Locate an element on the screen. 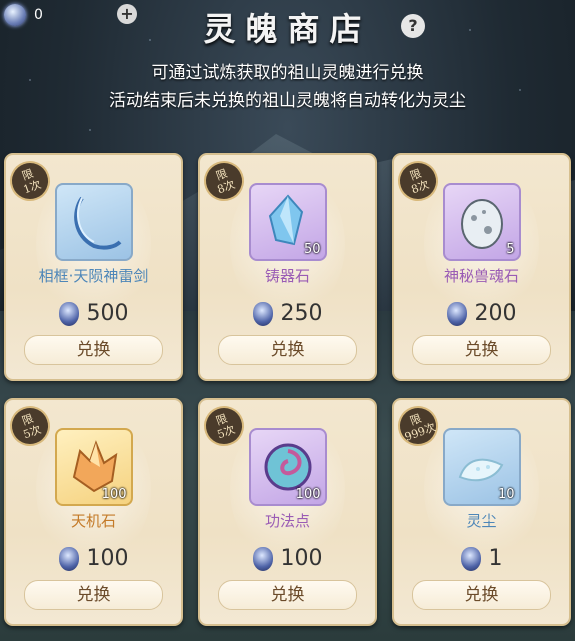  price-row: 250 is located at coordinates (287, 313).